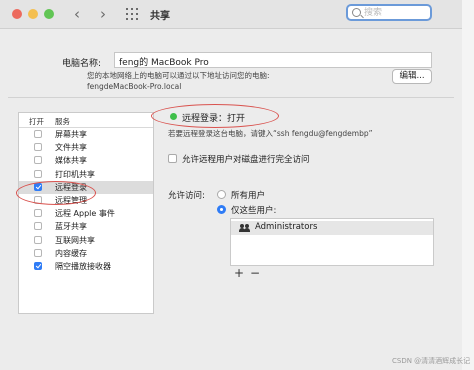 The image size is (474, 370). I want to click on title-bar: ‹ › 共享, so click(231, 14).